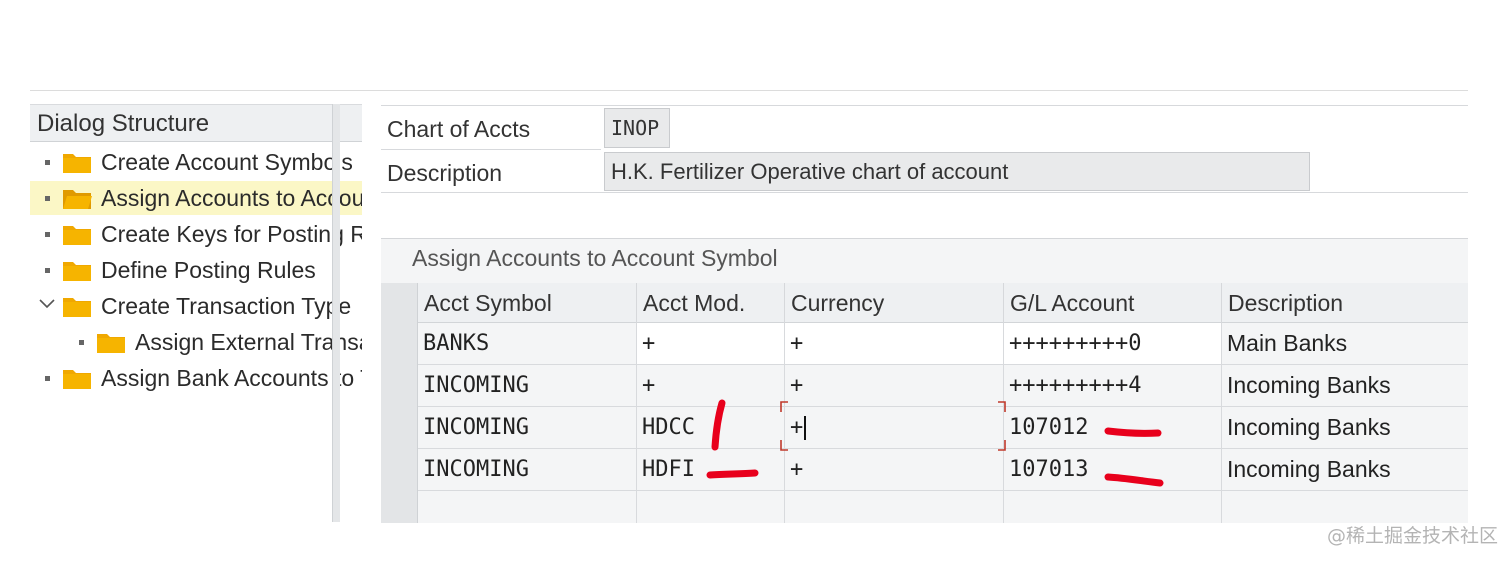 The height and width of the screenshot is (562, 1512). Describe the element at coordinates (1412, 536) in the screenshot. I see `watermark: @稀土掘金技术社区` at that location.